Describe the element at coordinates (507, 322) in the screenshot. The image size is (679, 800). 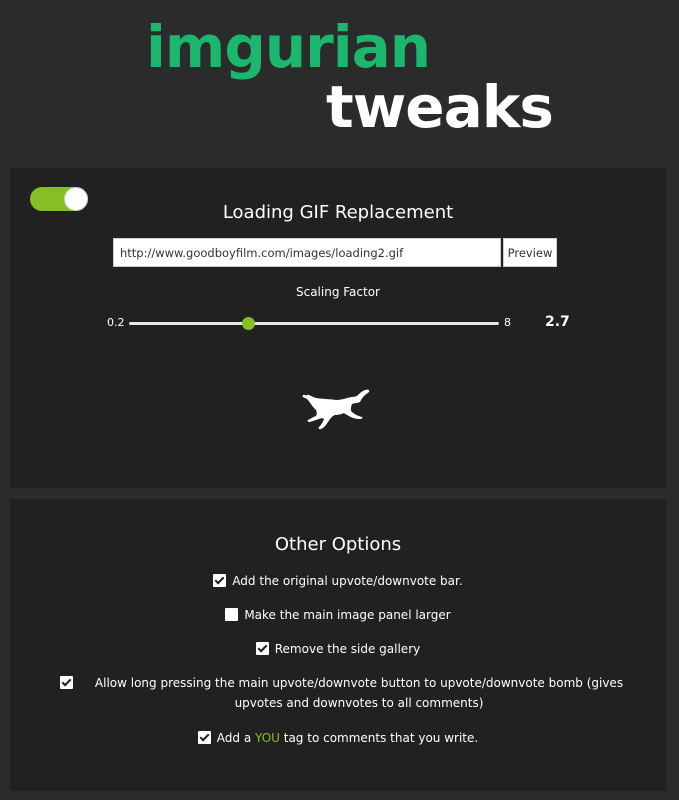
I see `slider-max-label: 8` at that location.